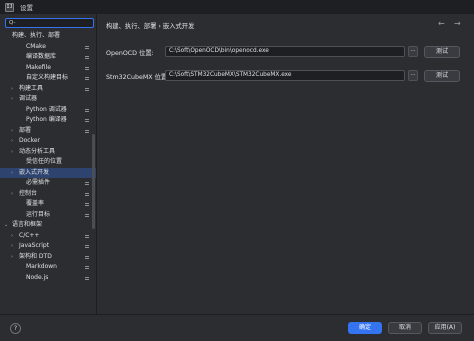 The height and width of the screenshot is (341, 474). I want to click on chevron-down-icon: ⌄, so click(6, 225).